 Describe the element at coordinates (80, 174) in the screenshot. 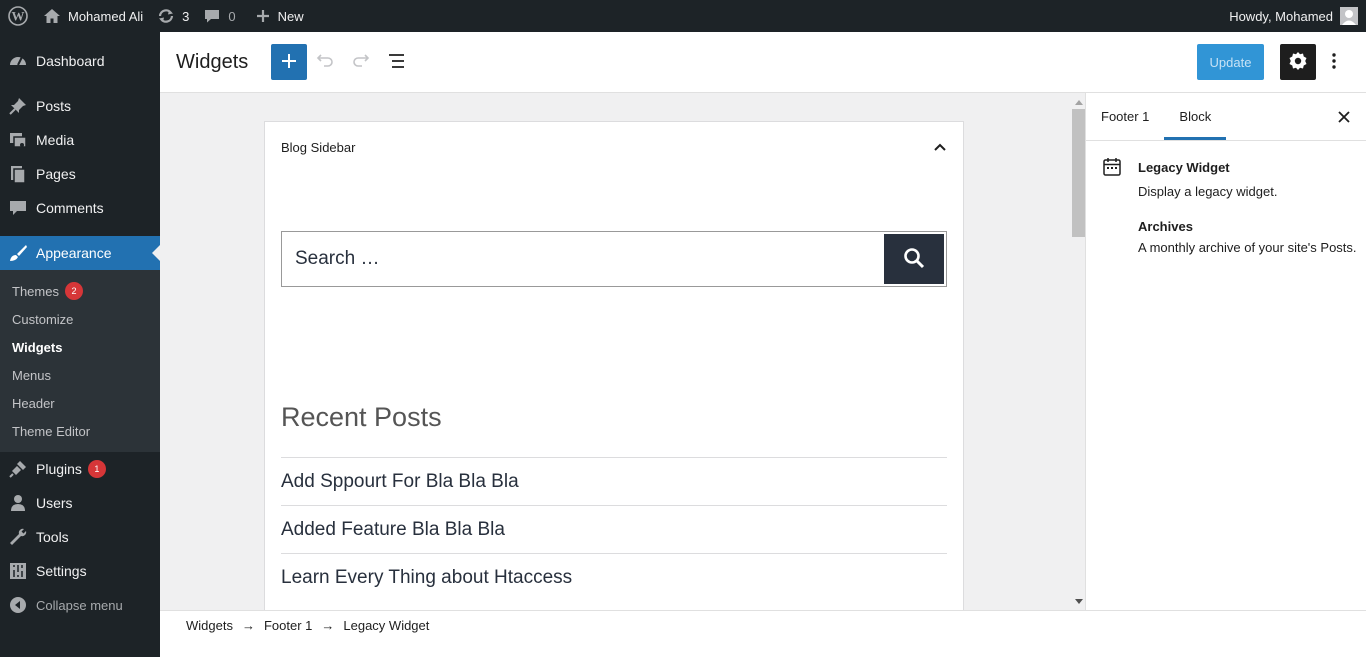

I see `menu-item-pages: Pages` at that location.